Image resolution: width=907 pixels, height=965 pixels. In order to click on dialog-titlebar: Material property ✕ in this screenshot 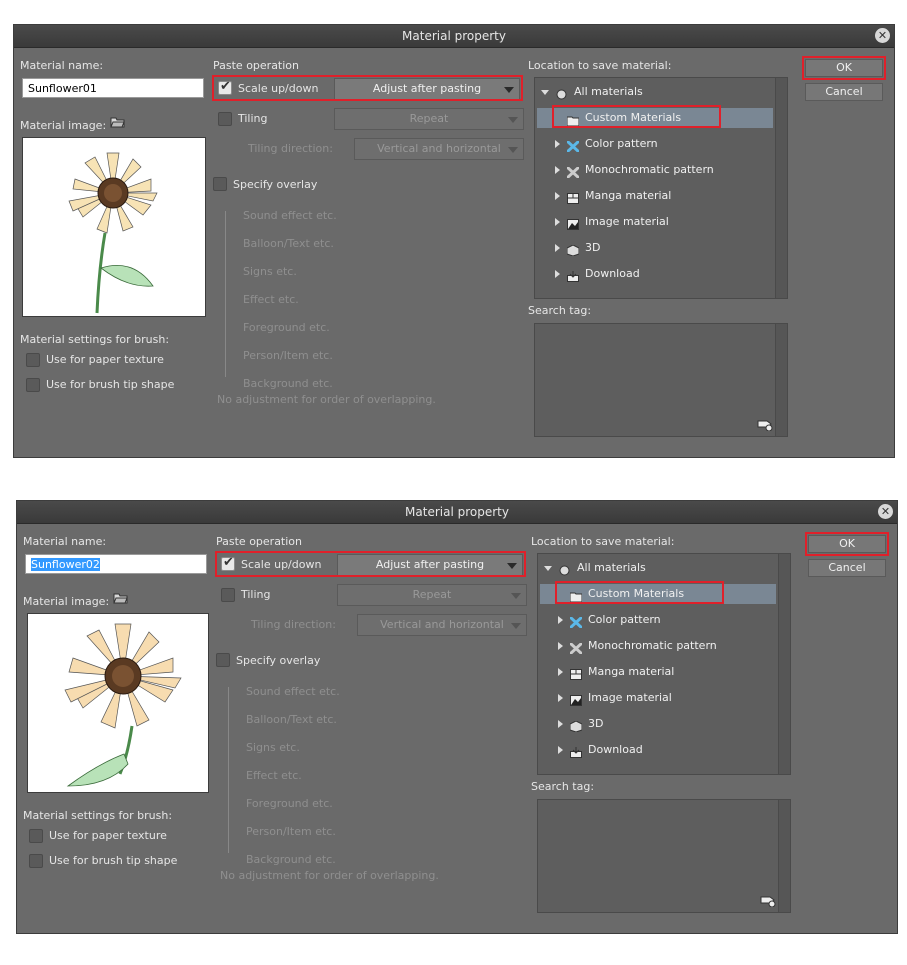, I will do `click(454, 36)`.